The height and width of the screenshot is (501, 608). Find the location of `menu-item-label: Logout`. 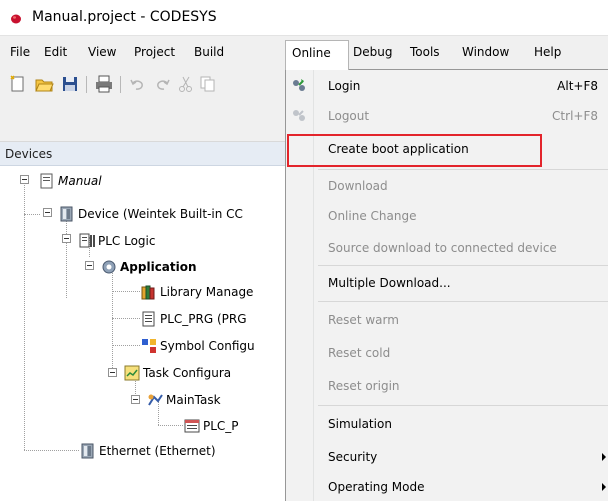

menu-item-label: Logout is located at coordinates (349, 116).